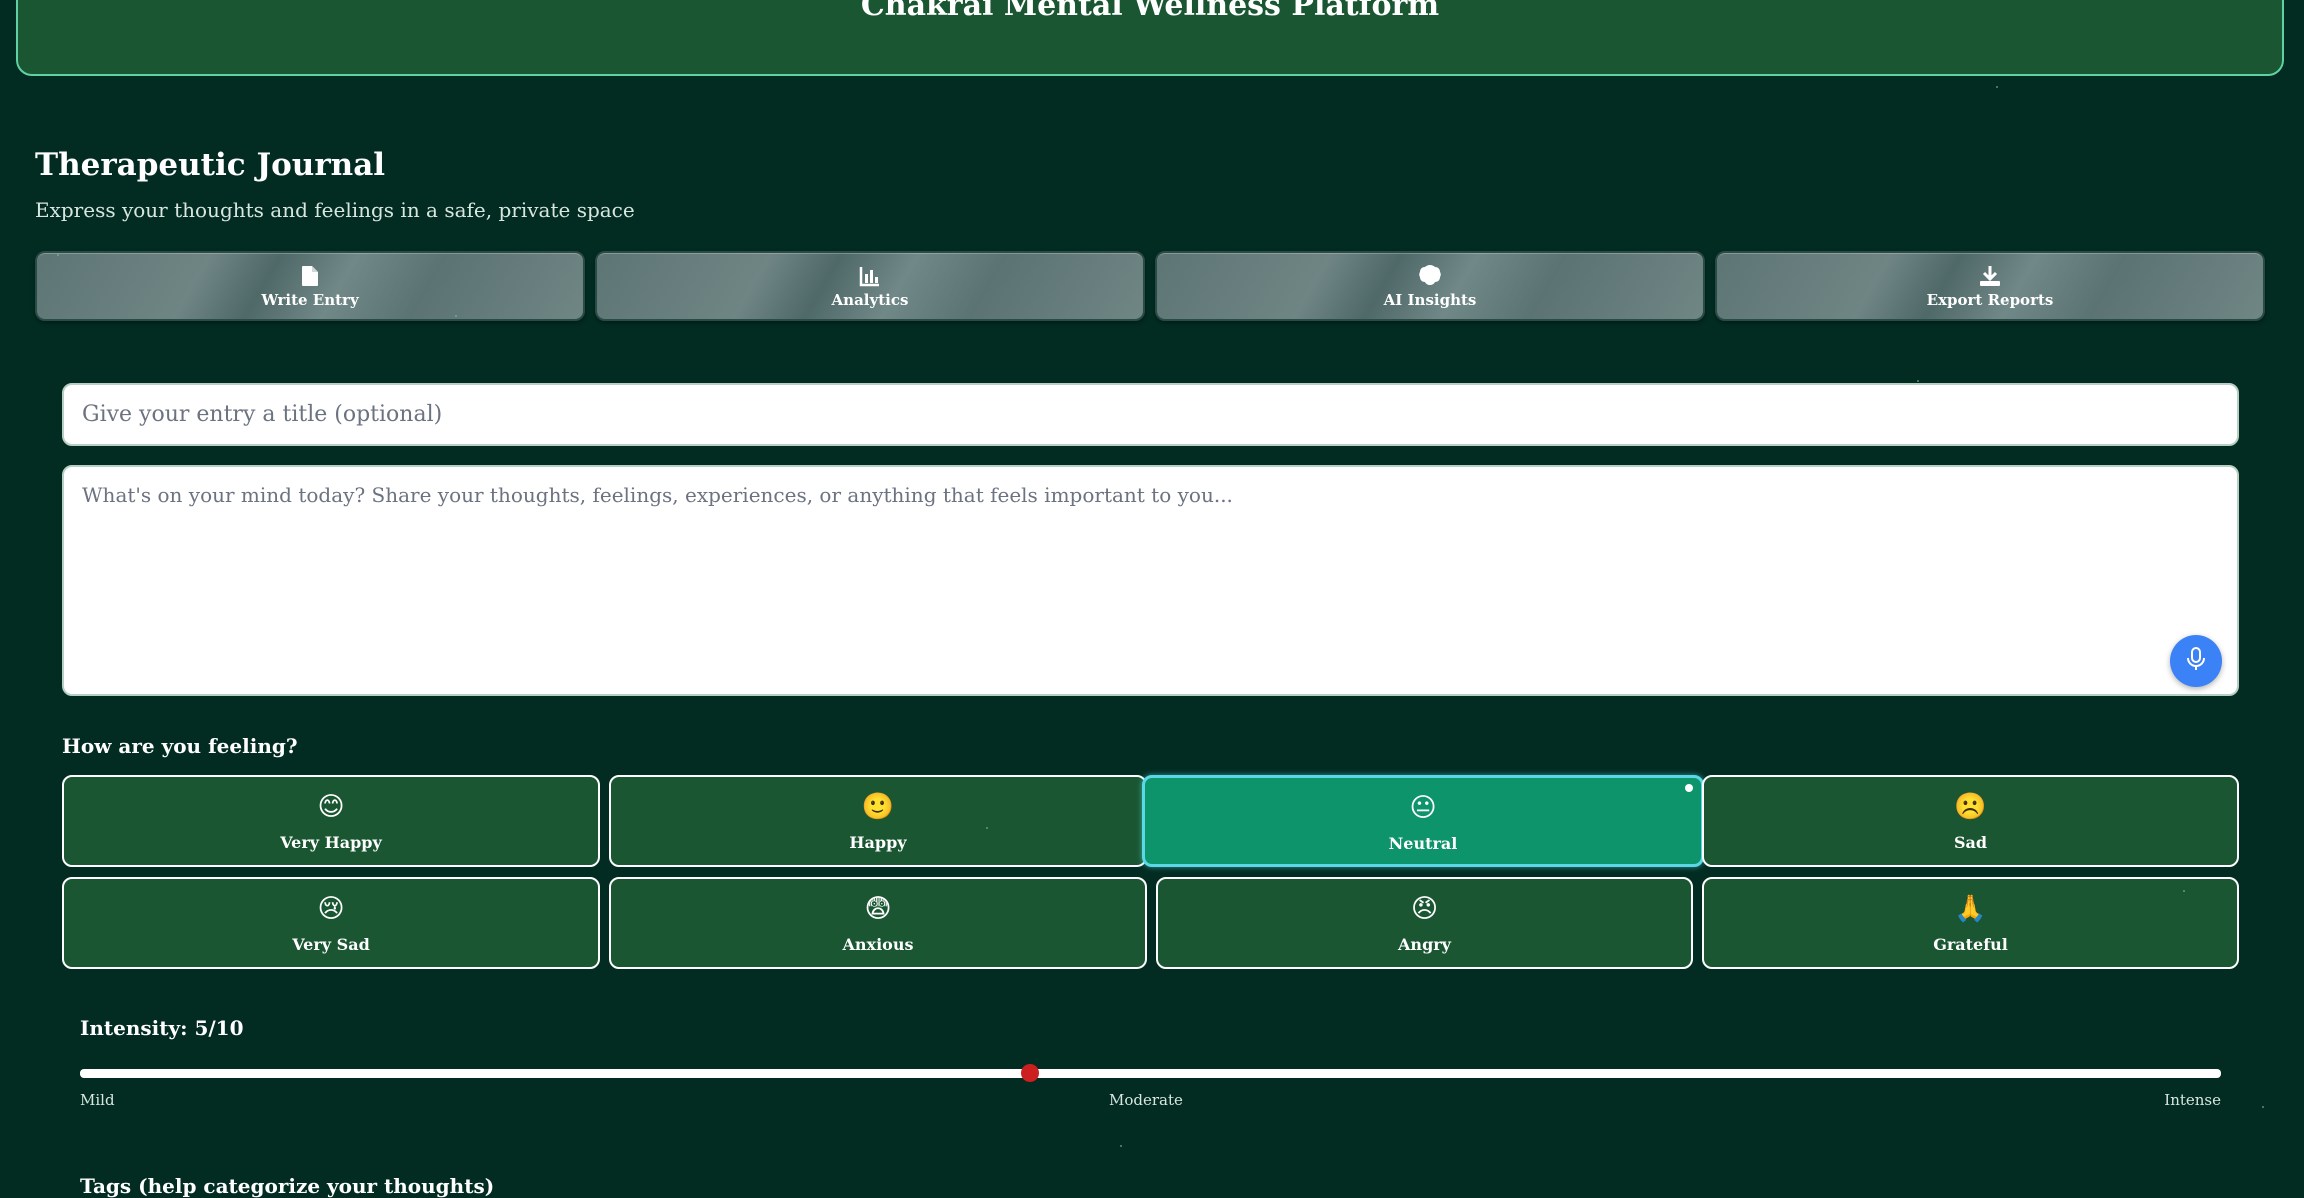 Image resolution: width=2304 pixels, height=1198 pixels. I want to click on mood-label: Grateful, so click(1970, 944).